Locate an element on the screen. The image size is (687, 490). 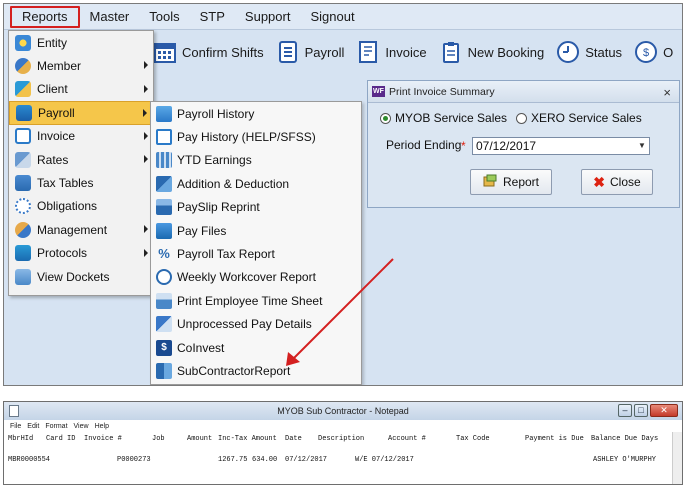
header-card-id: Card ID is located at coordinates (61, 439).